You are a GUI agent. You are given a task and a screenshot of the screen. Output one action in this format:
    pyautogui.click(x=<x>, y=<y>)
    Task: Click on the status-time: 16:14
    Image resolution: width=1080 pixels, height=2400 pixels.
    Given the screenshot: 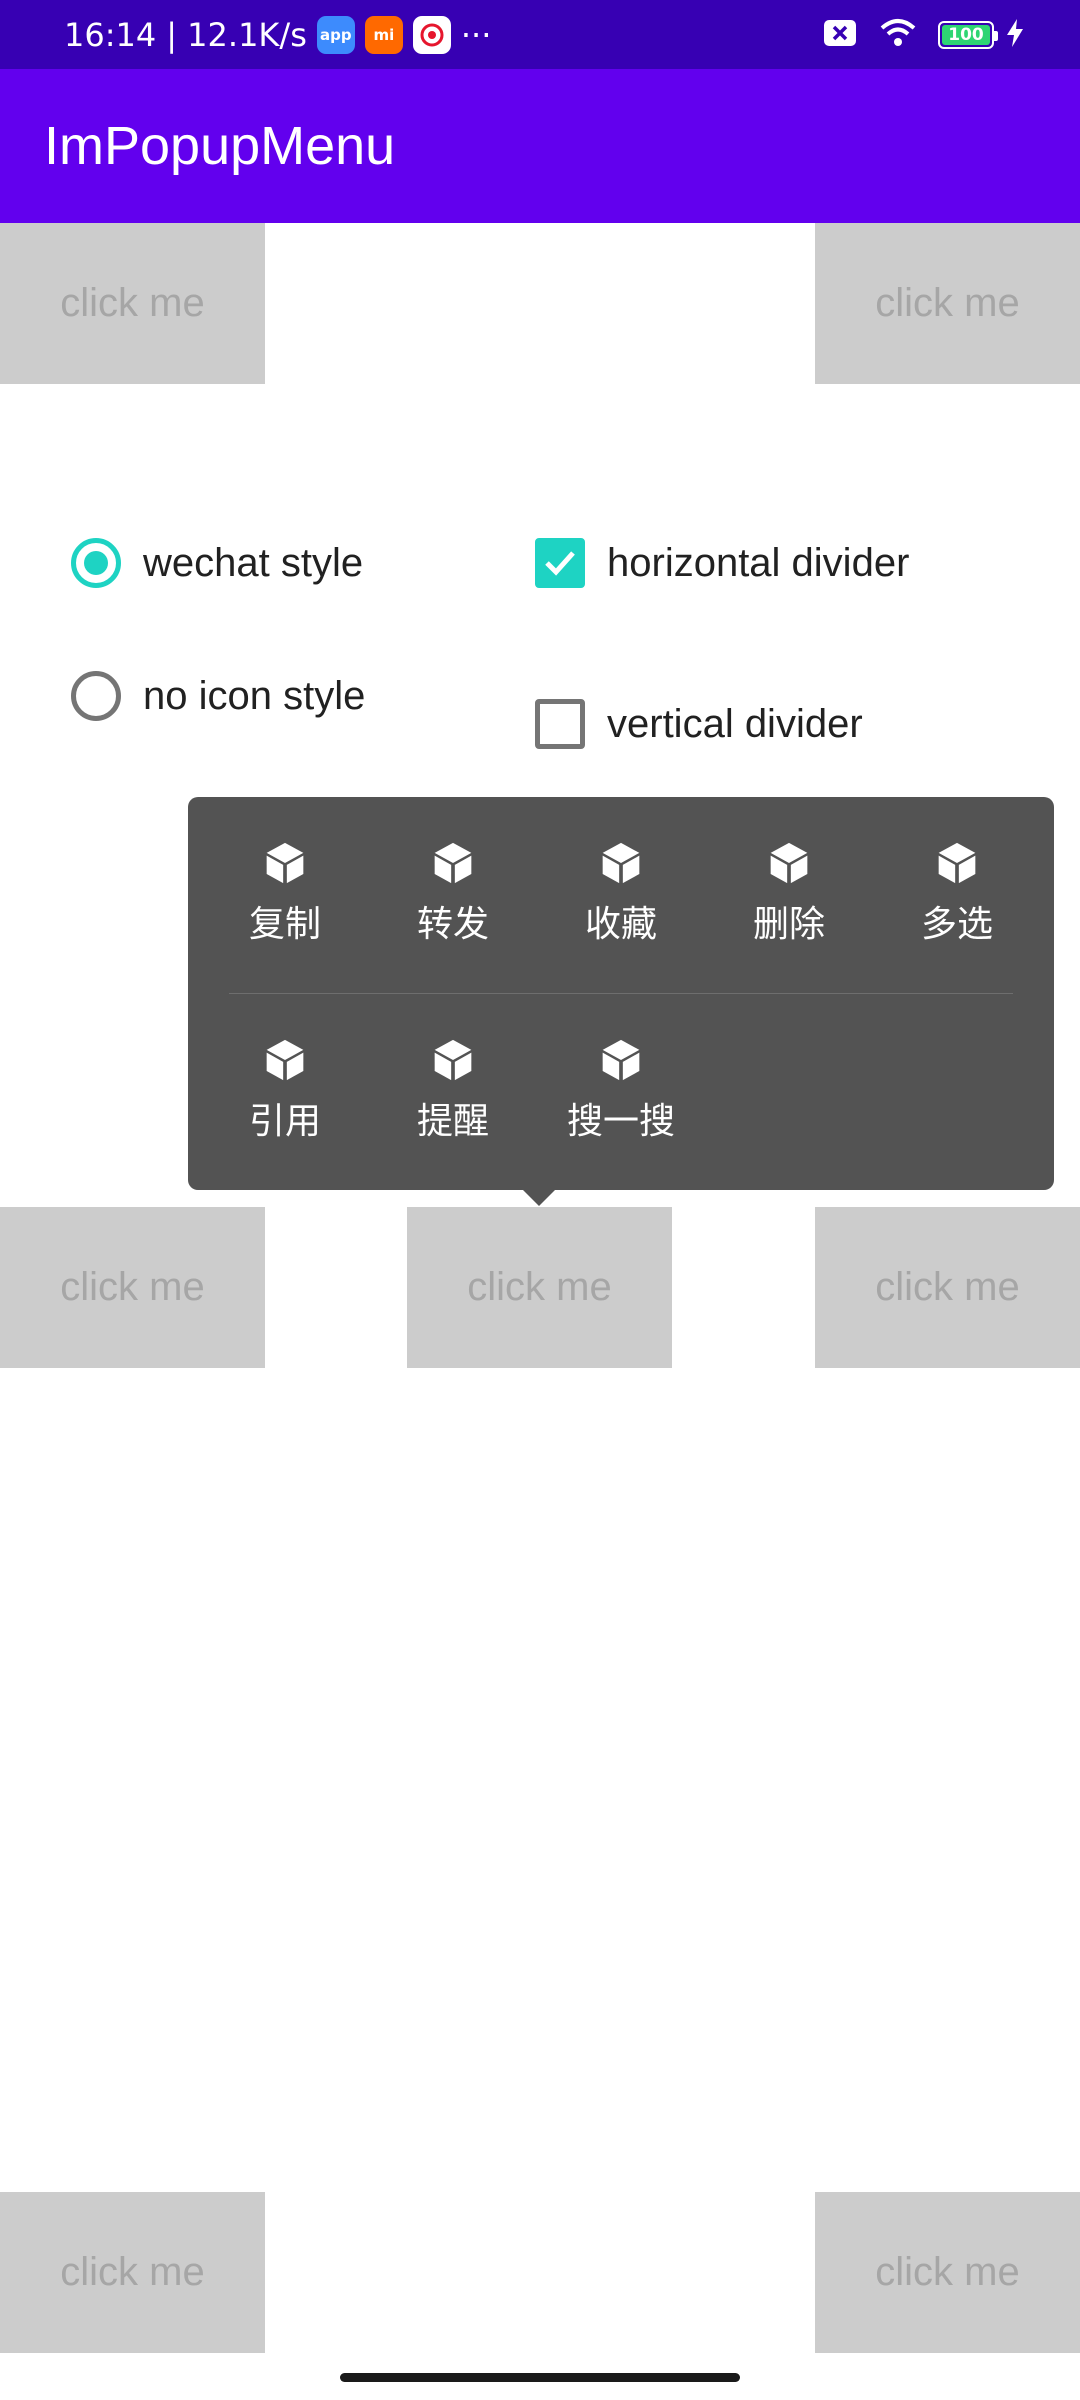 What is the action you would take?
    pyautogui.click(x=110, y=34)
    